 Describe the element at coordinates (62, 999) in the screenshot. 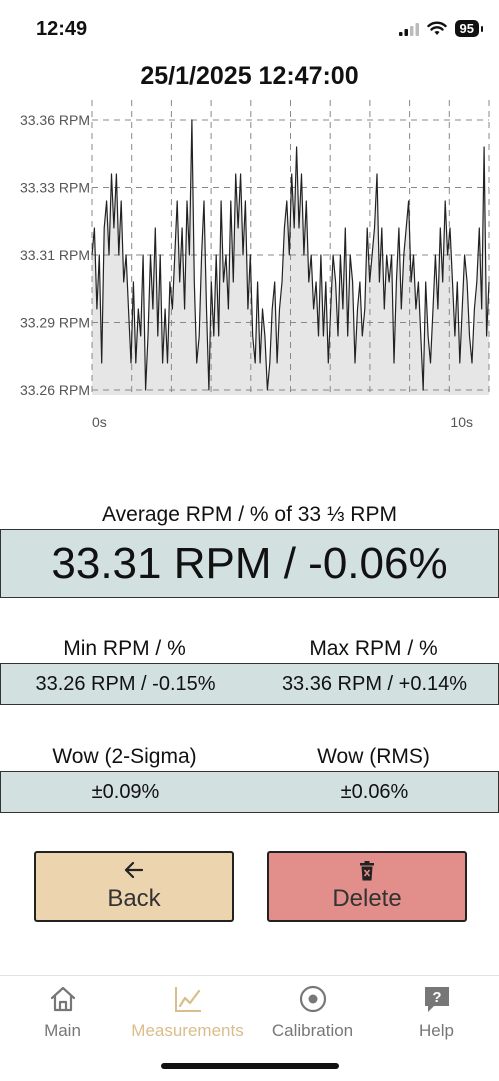

I see `home-icon` at that location.